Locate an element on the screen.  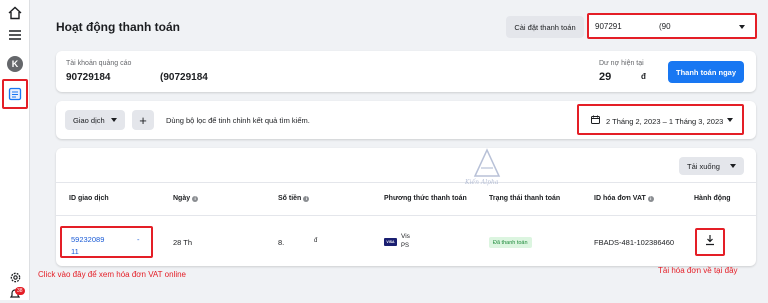
ad-account-id: 90729184 is located at coordinates (88, 77).